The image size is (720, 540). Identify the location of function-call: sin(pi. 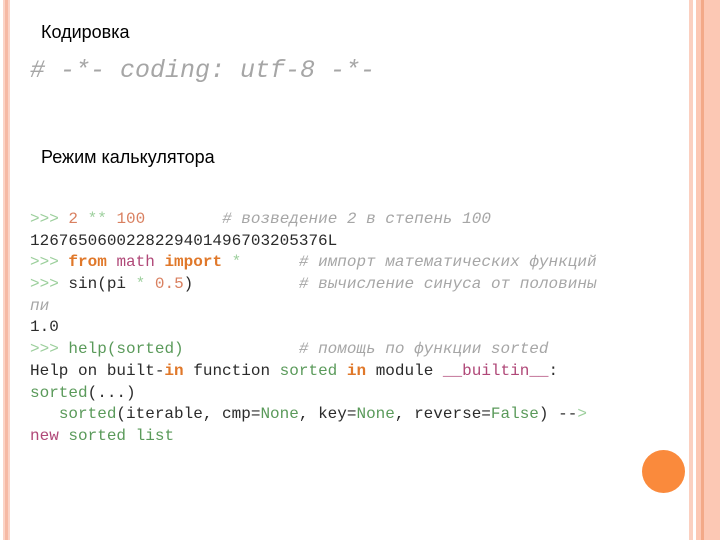
(97, 284).